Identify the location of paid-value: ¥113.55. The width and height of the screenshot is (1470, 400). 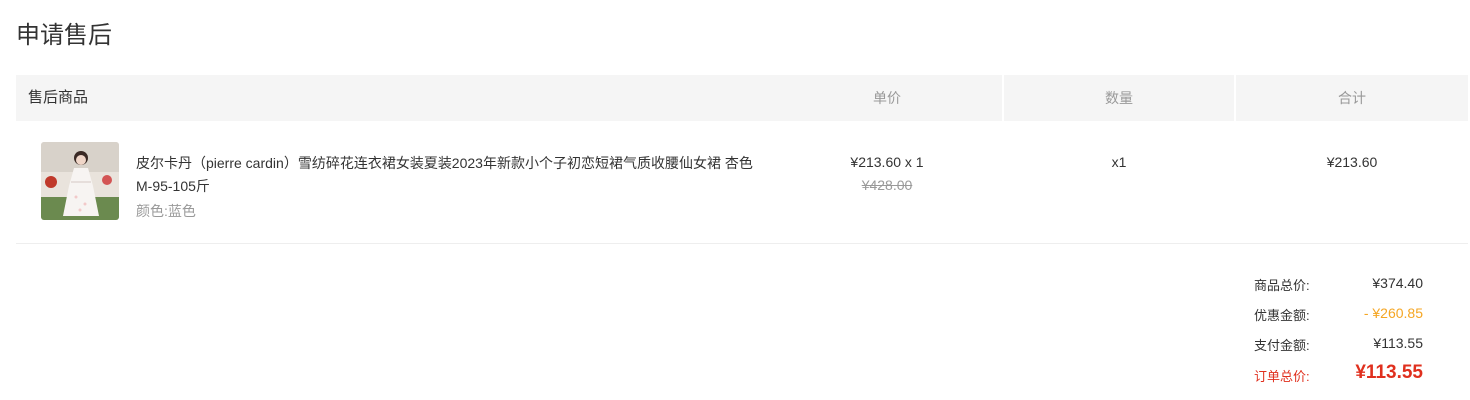
(1398, 343).